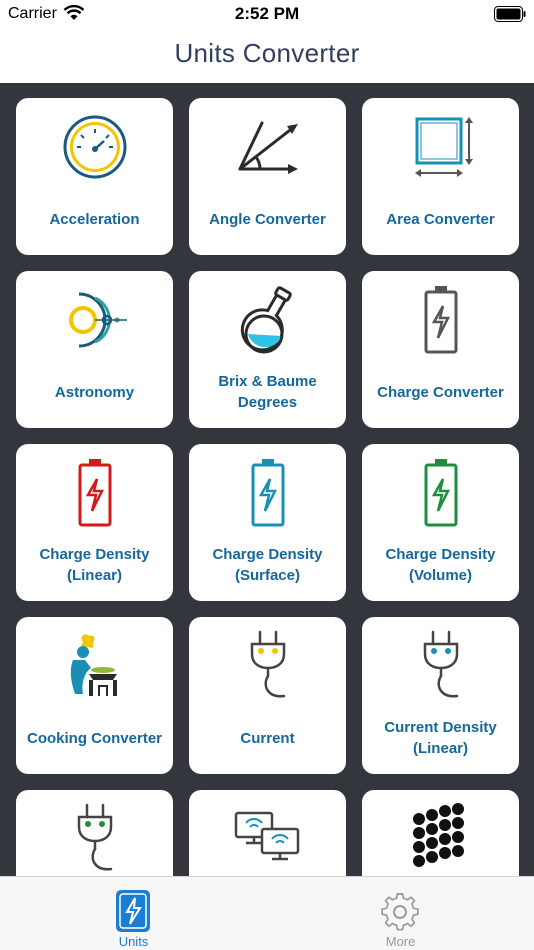 The width and height of the screenshot is (534, 950). I want to click on navigation-bar: Units Converter, so click(267, 55).